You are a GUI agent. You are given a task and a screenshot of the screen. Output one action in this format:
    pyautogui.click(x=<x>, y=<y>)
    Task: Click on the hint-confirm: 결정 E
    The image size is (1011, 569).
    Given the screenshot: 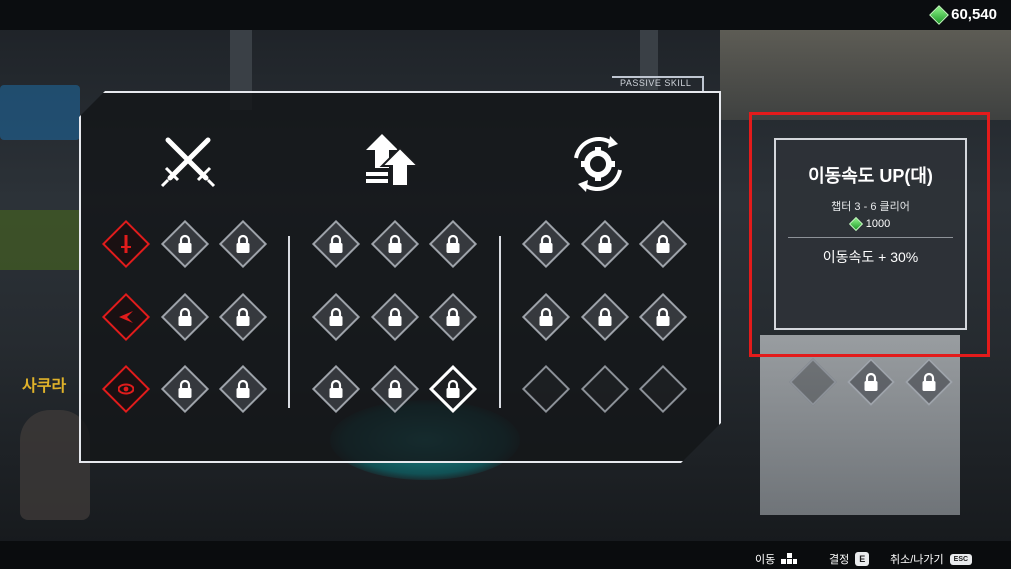 What is the action you would take?
    pyautogui.click(x=849, y=559)
    